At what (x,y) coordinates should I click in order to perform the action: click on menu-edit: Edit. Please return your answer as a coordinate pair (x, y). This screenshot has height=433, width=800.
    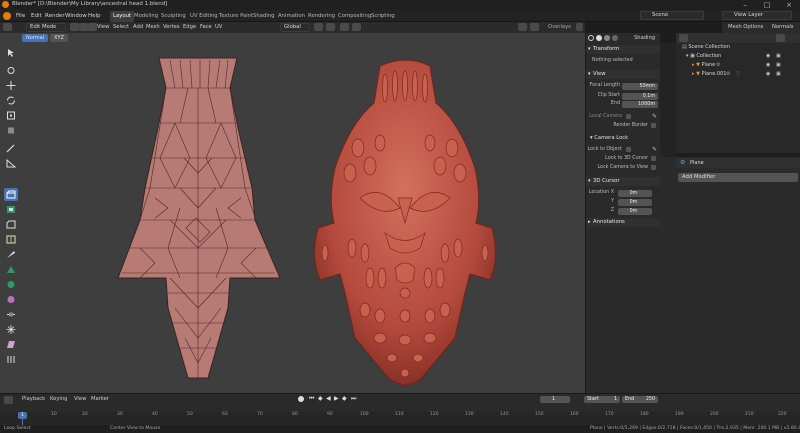
    Looking at the image, I should click on (36, 16).